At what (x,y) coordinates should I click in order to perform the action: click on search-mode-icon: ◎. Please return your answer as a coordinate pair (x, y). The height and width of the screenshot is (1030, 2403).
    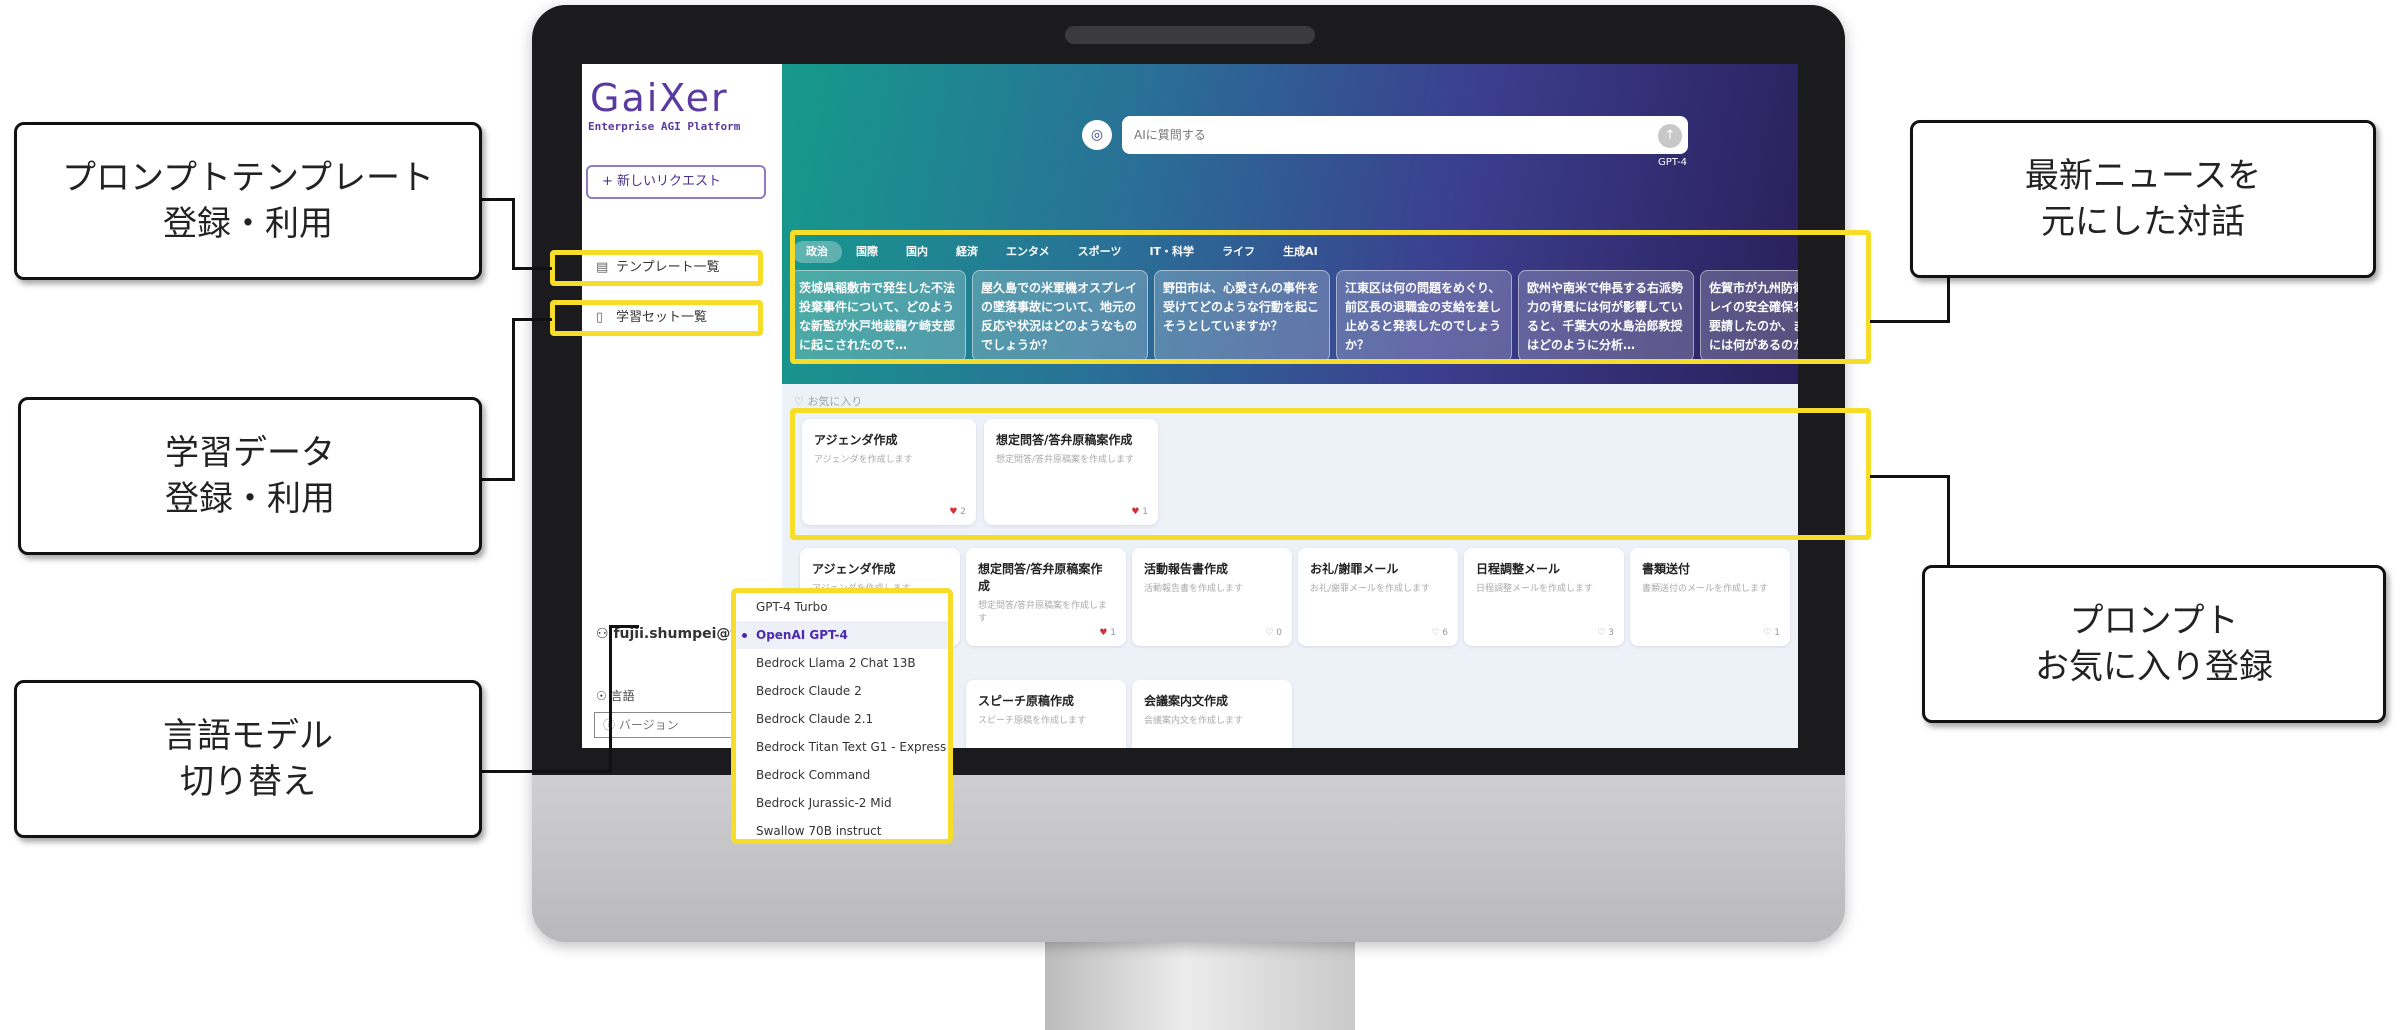
    Looking at the image, I should click on (1097, 135).